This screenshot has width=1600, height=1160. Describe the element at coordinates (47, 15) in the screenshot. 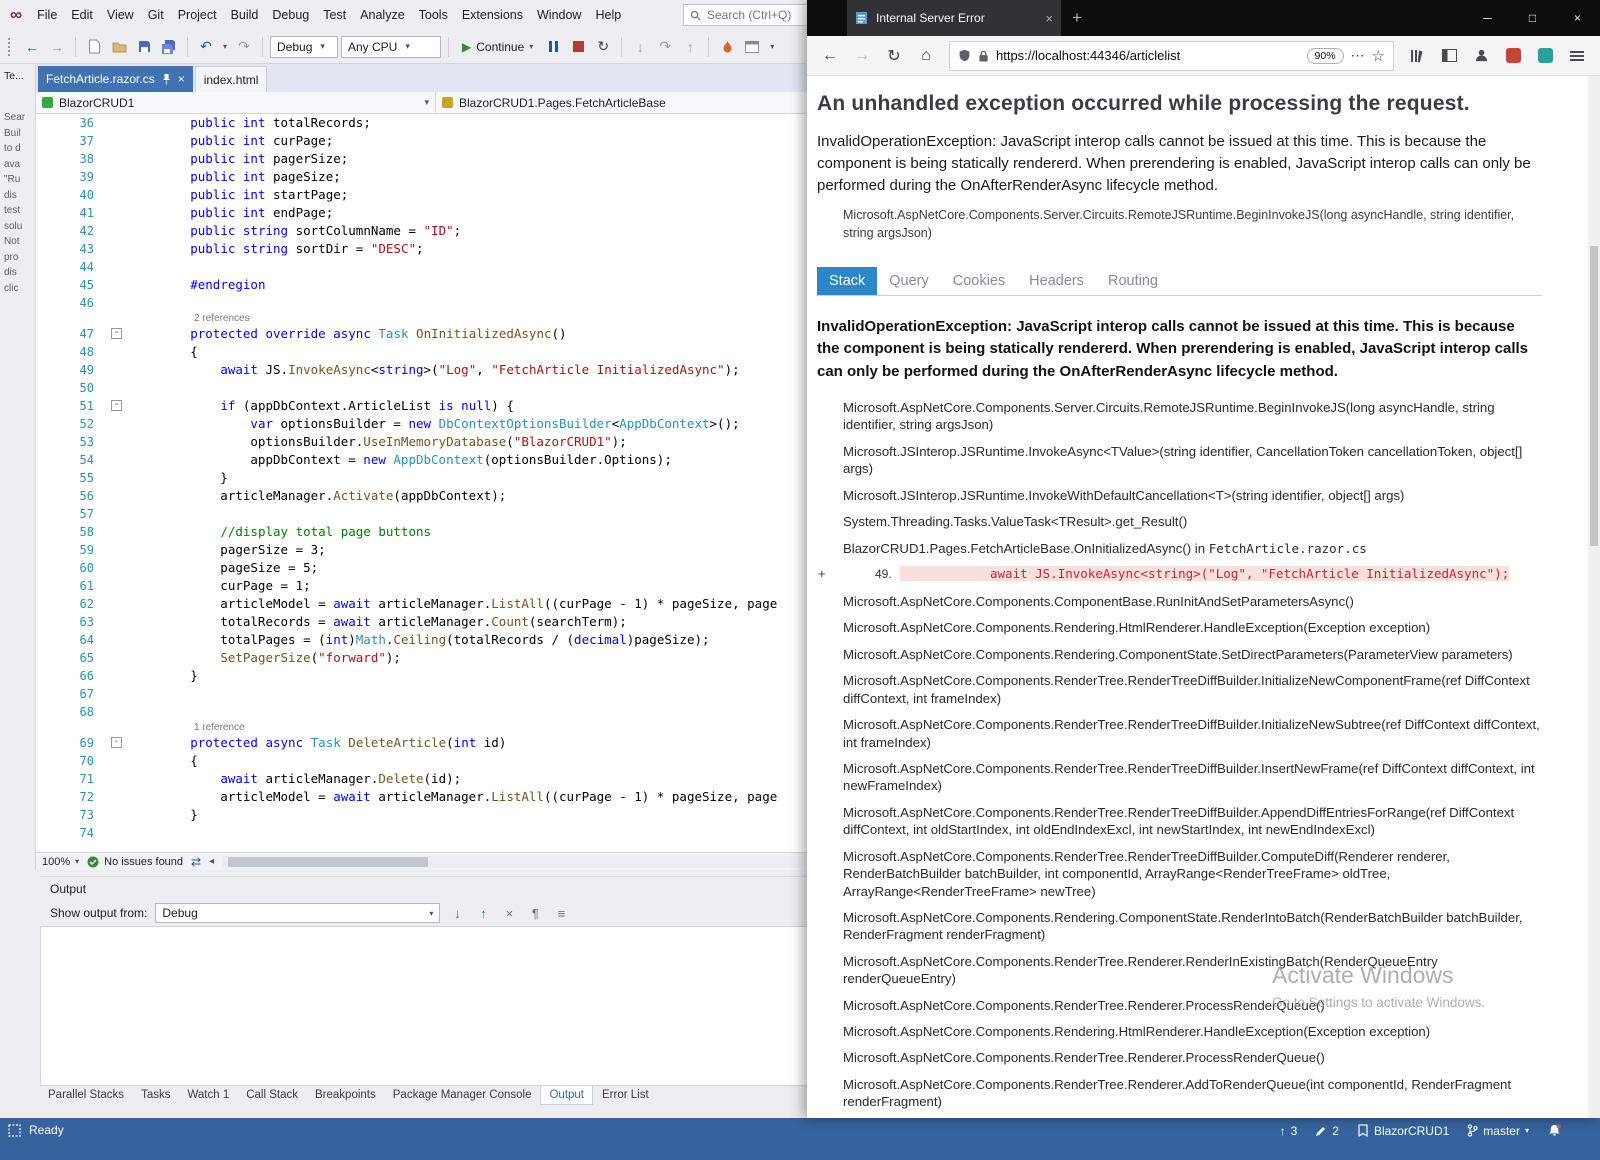

I see `menu-file: File` at that location.